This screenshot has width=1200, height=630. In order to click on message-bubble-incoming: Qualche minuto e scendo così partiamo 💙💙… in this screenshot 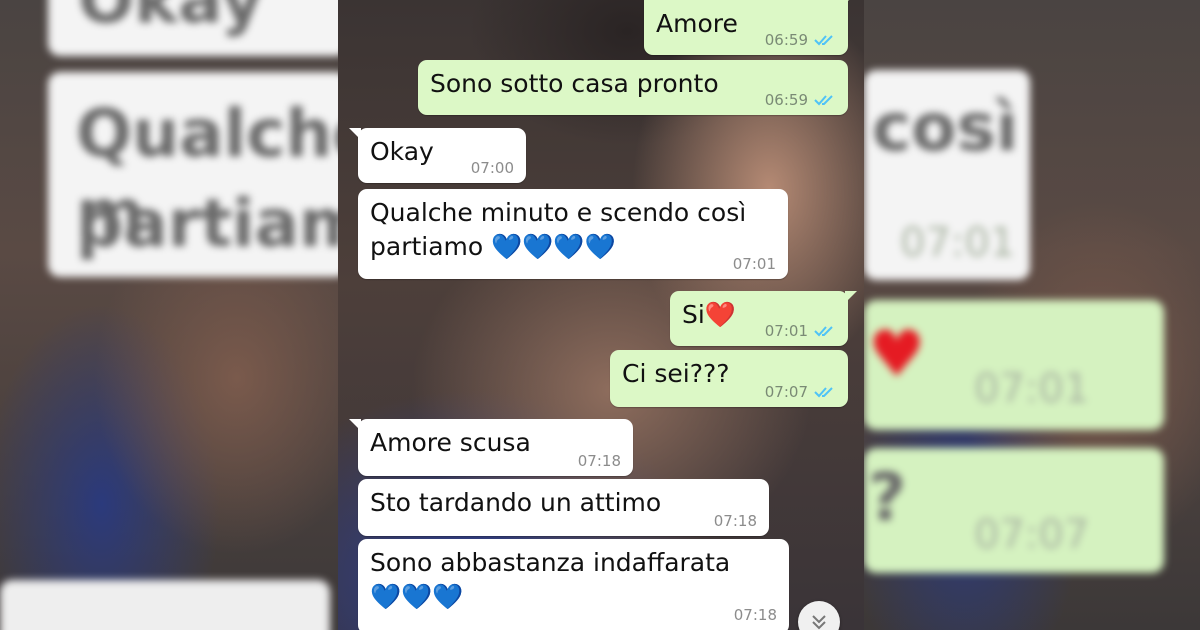, I will do `click(573, 234)`.